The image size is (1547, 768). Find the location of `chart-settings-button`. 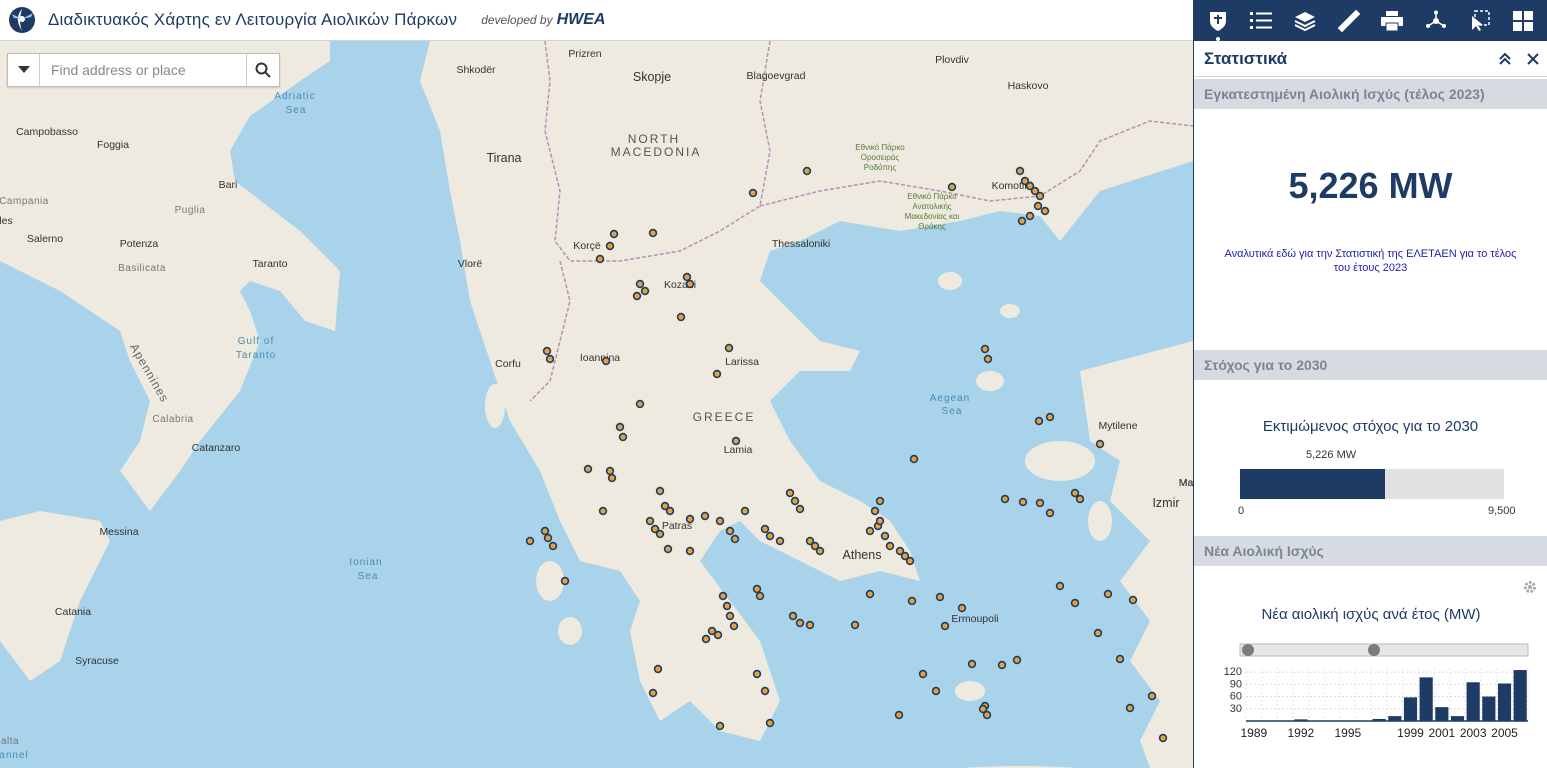

chart-settings-button is located at coordinates (1530, 589).